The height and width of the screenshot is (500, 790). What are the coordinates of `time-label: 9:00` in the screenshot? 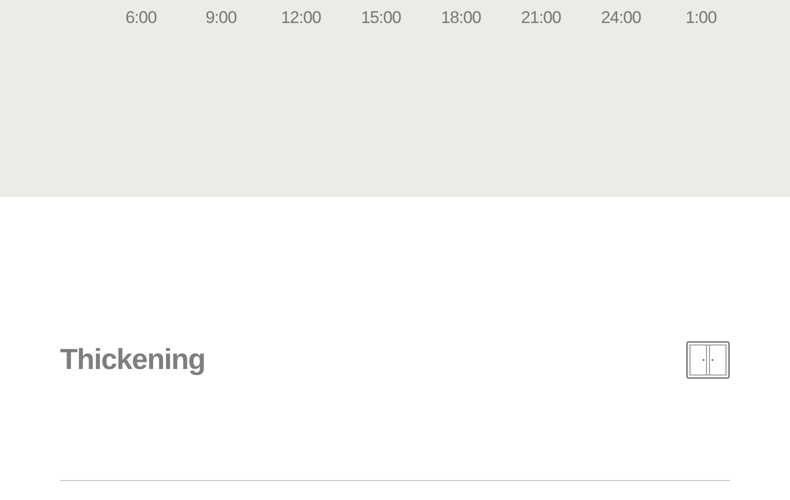 It's located at (221, 18).